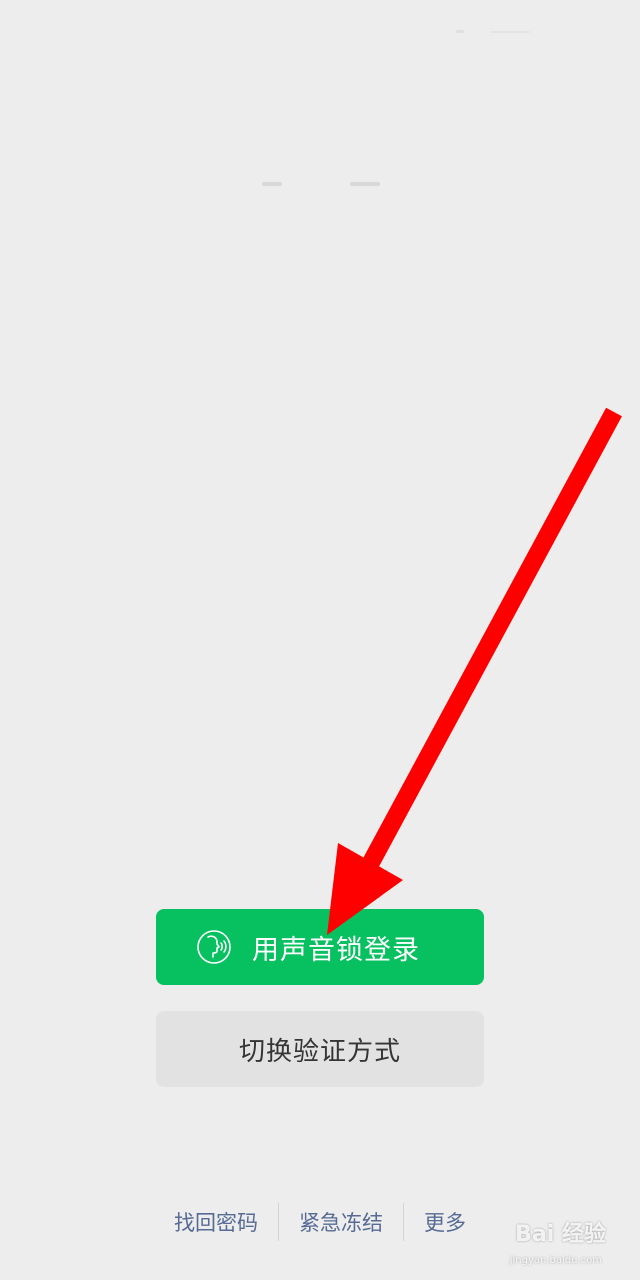  I want to click on voice-lock-login-label: 用声音锁登录, so click(336, 950).